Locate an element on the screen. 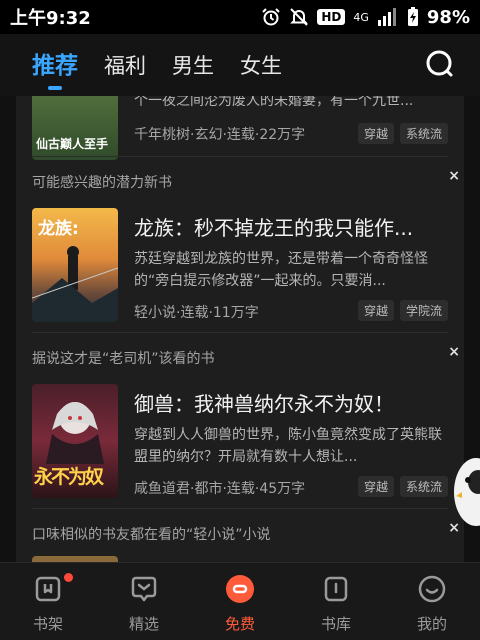 Image resolution: width=480 pixels, height=640 pixels. alarm-icon is located at coordinates (271, 17).